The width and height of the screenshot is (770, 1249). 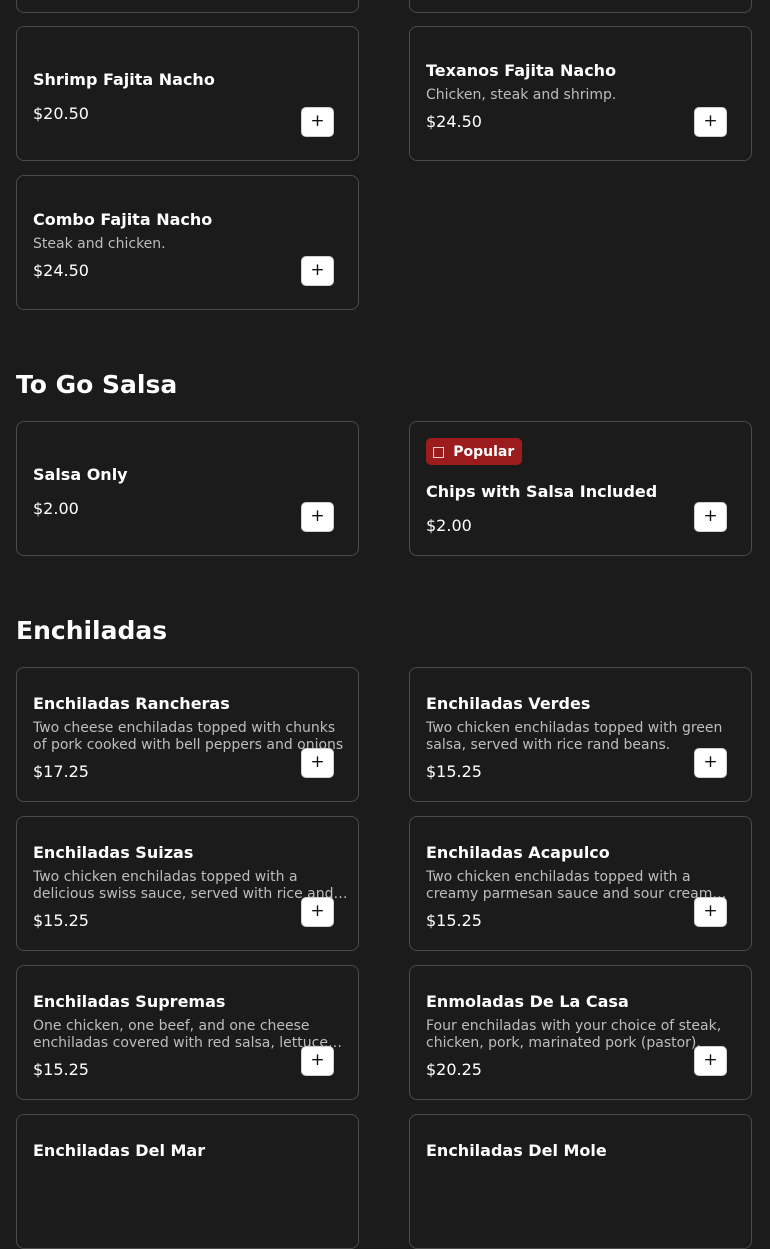 I want to click on menu-item-card: Salsa Only $2.00 +, so click(x=187, y=488).